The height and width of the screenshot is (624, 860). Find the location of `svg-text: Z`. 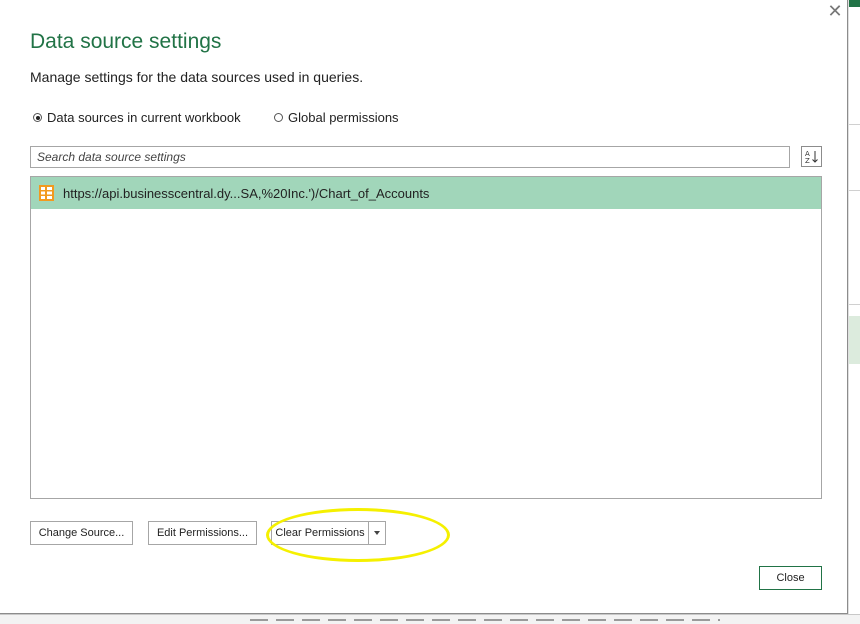

svg-text: Z is located at coordinates (807, 161).